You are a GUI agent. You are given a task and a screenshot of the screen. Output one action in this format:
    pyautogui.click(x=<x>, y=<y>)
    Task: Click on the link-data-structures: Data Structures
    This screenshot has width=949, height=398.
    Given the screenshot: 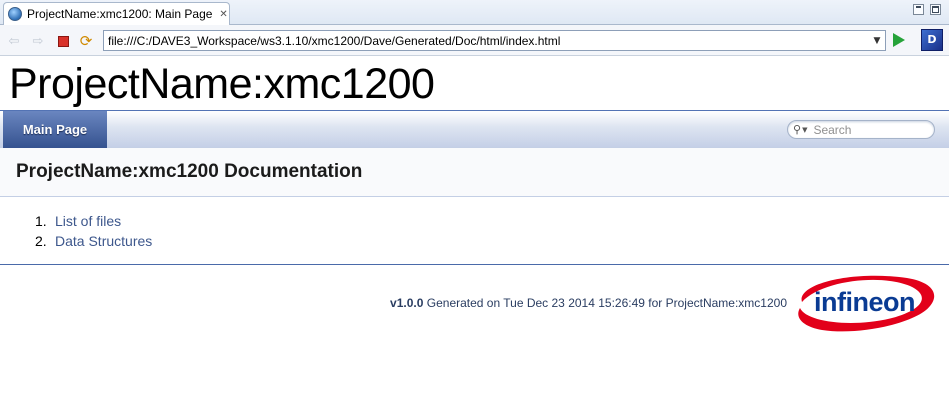 What is the action you would take?
    pyautogui.click(x=103, y=241)
    